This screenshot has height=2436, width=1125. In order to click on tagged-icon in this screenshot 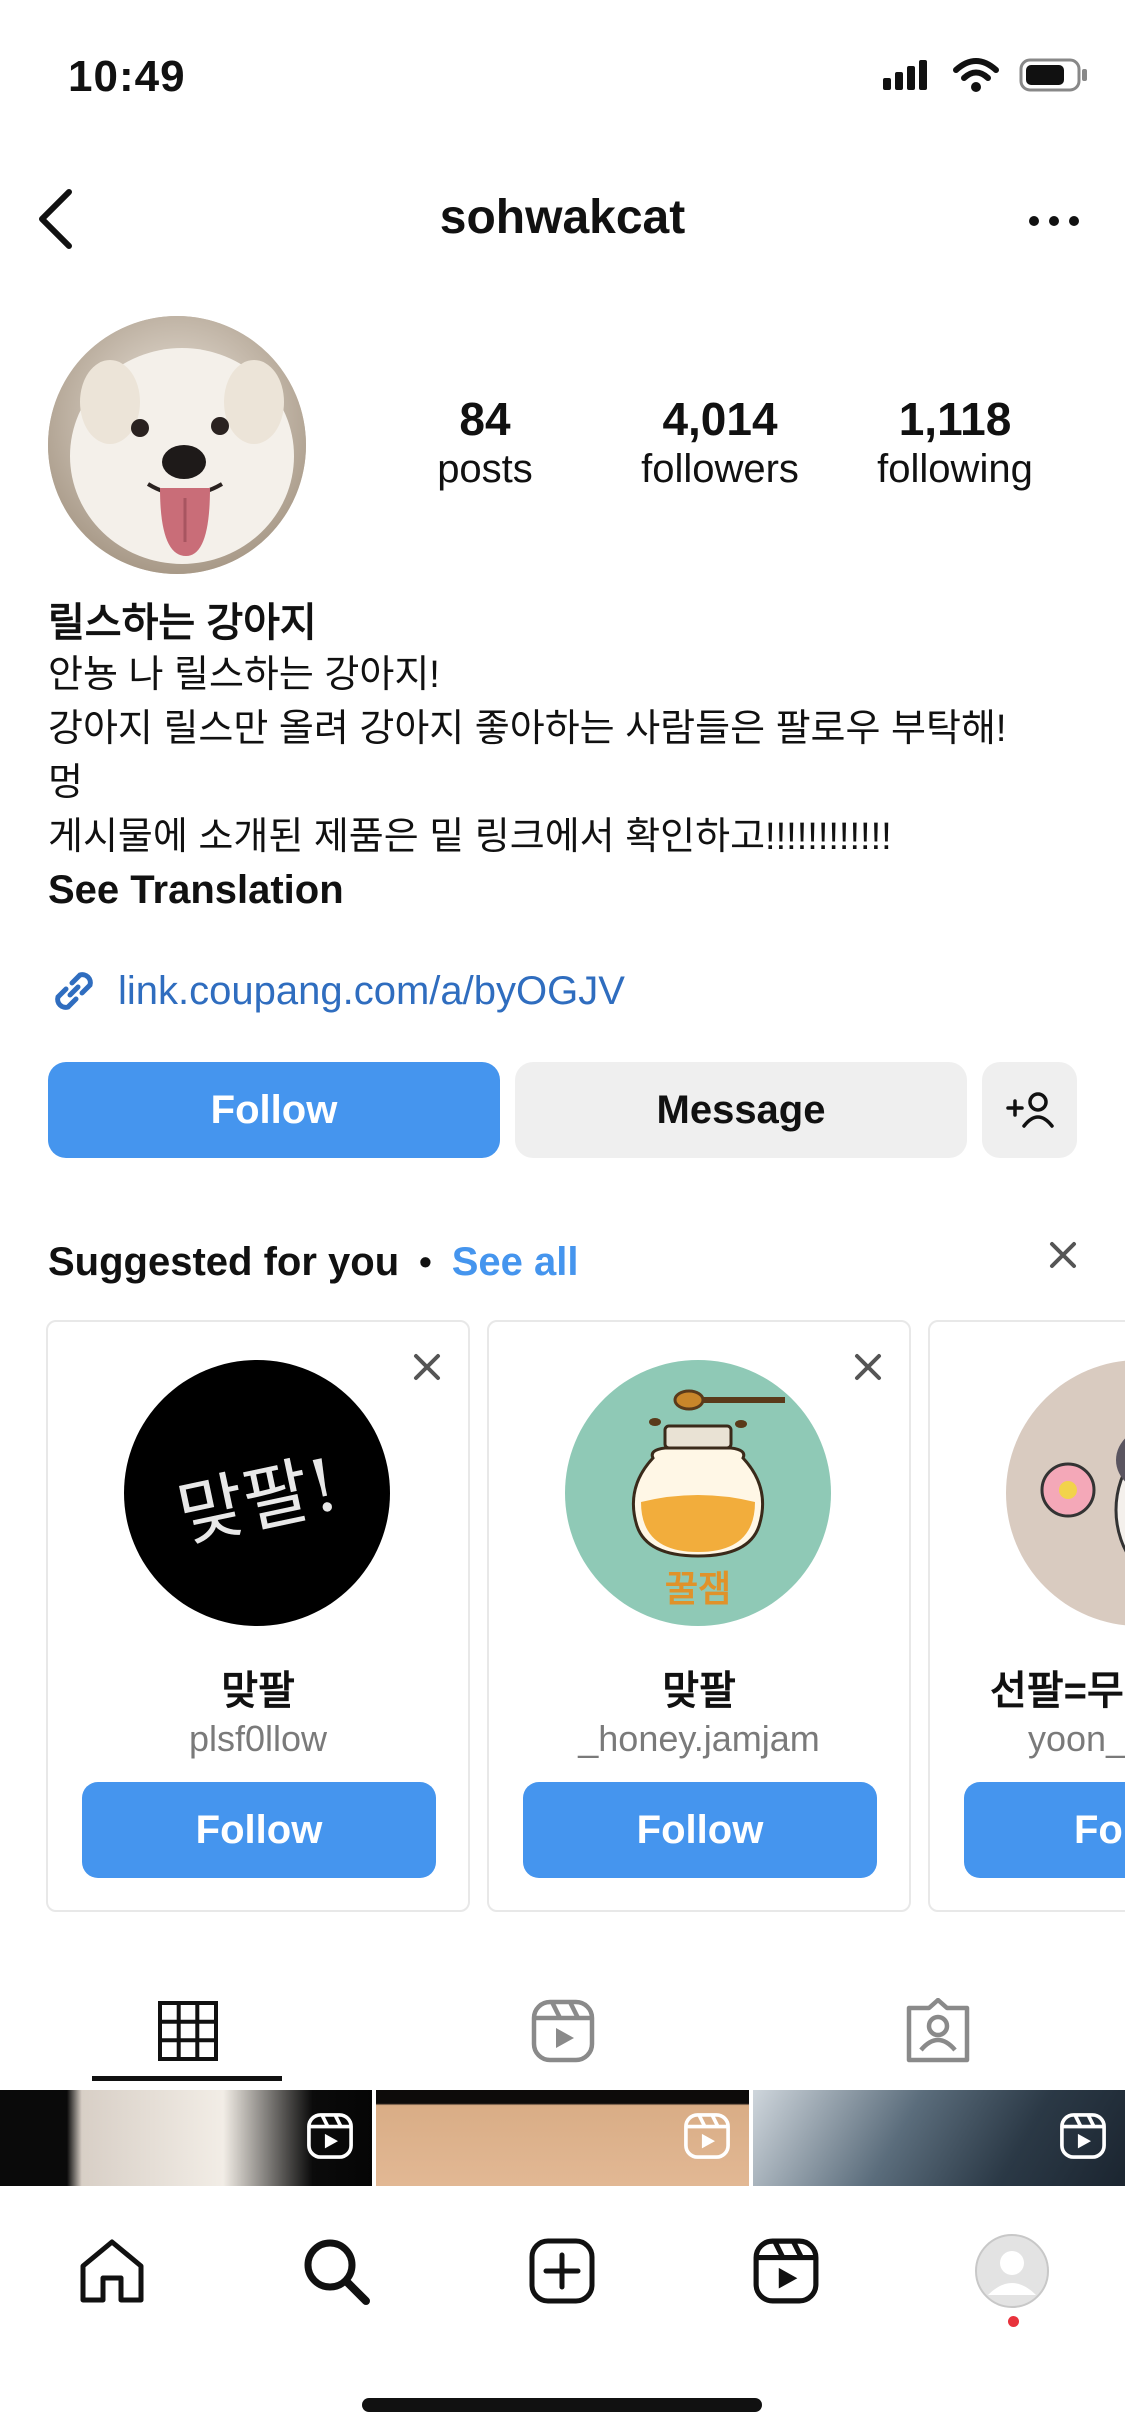, I will do `click(937, 2030)`.